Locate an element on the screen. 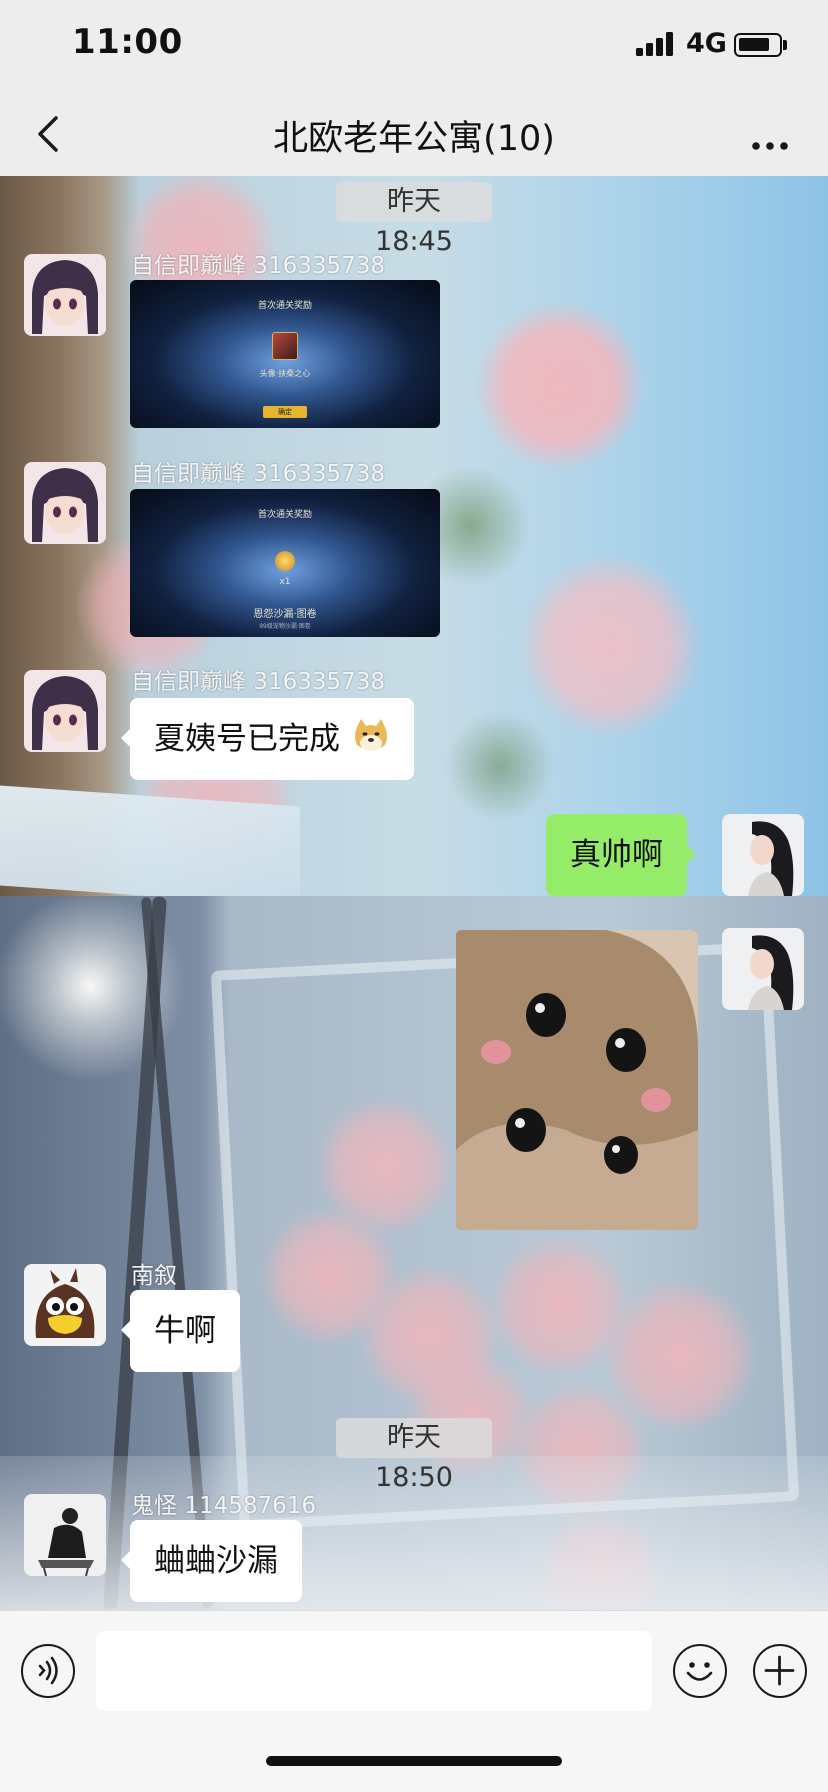  network-type: 4G is located at coordinates (706, 43).